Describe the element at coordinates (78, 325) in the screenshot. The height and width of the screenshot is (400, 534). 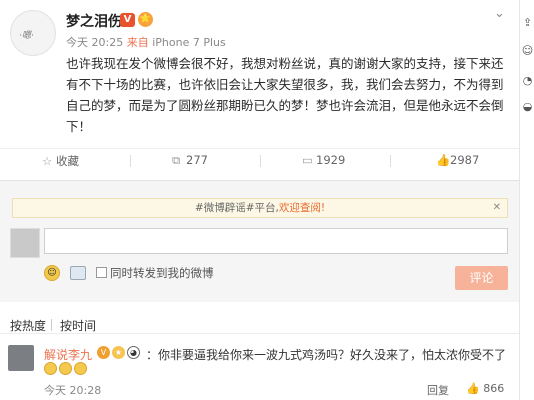
I see `tab-time: 按时间` at that location.